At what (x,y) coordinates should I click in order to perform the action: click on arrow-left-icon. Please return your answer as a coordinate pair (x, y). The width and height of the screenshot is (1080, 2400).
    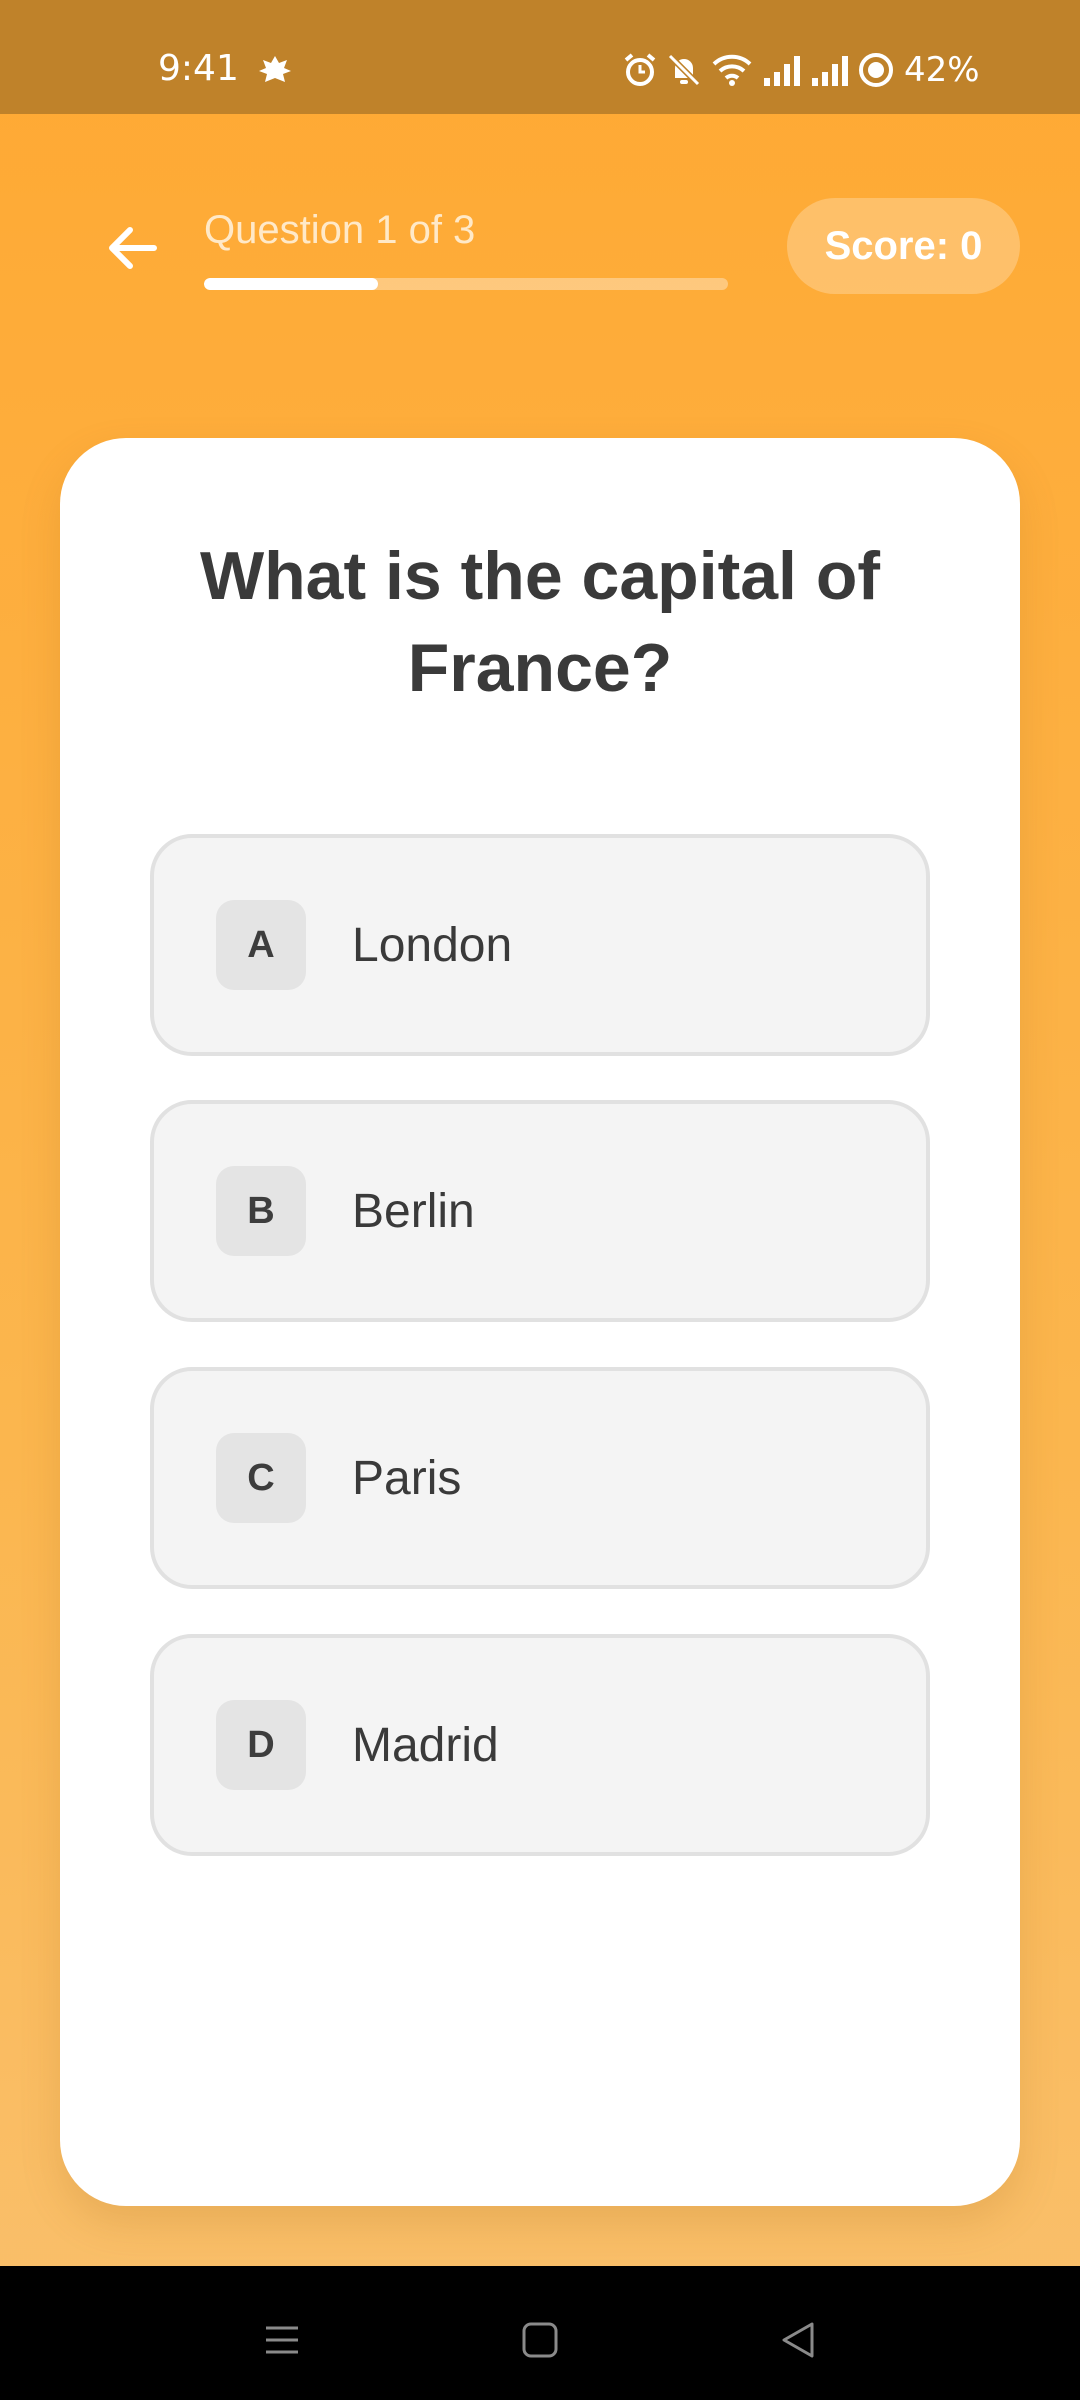
    Looking at the image, I should click on (133, 248).